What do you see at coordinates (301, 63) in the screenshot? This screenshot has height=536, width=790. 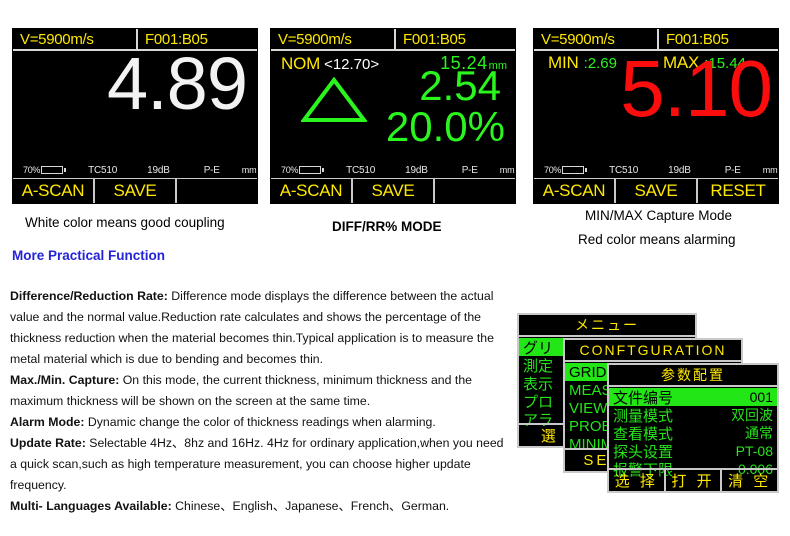 I see `nominal-label: NOM` at bounding box center [301, 63].